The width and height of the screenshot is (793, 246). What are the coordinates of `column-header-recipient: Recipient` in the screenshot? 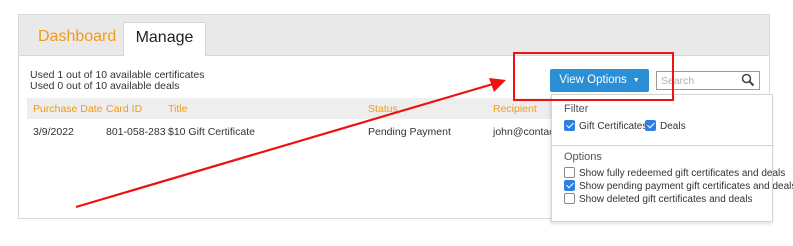 It's located at (515, 109).